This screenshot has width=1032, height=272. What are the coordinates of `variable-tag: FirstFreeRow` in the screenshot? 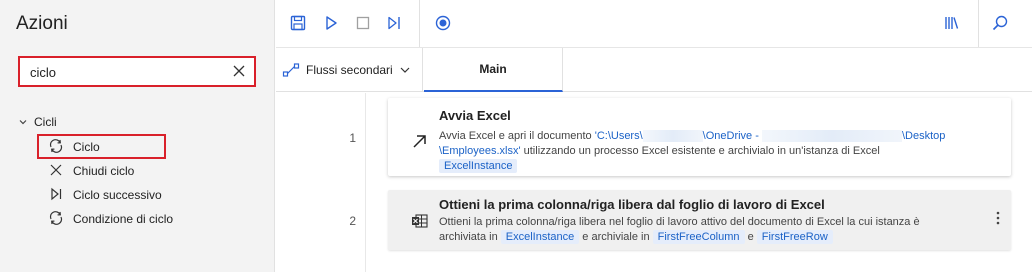 It's located at (794, 237).